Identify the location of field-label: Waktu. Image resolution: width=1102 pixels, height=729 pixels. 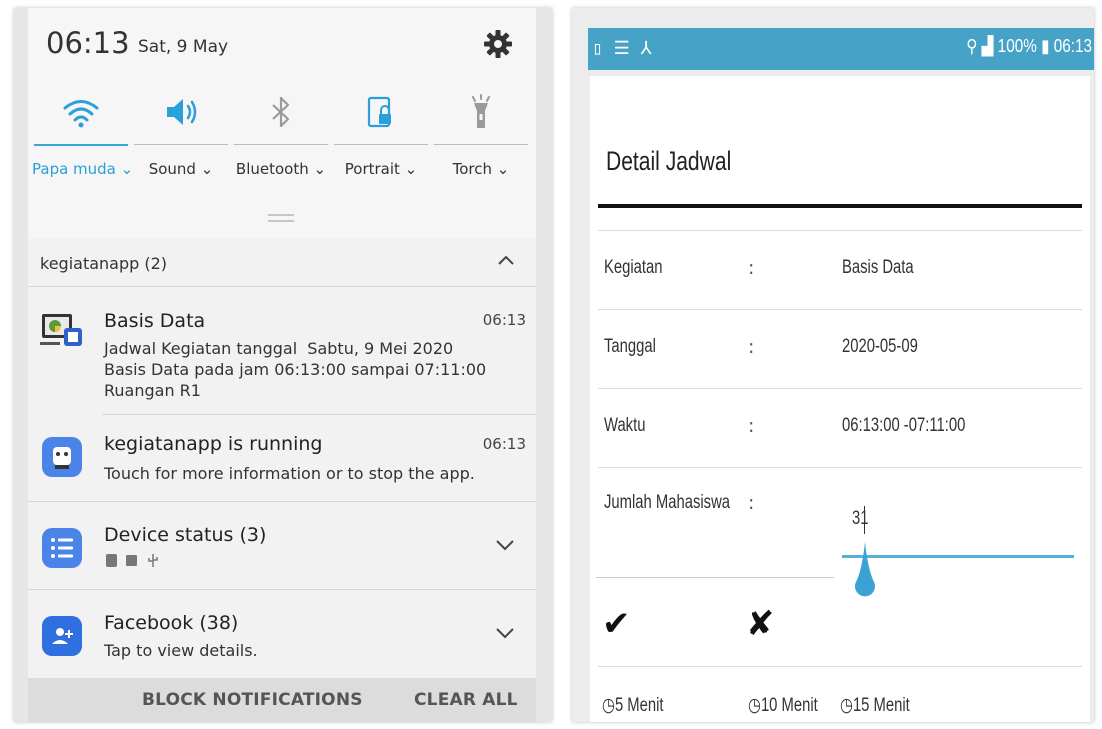
(625, 425).